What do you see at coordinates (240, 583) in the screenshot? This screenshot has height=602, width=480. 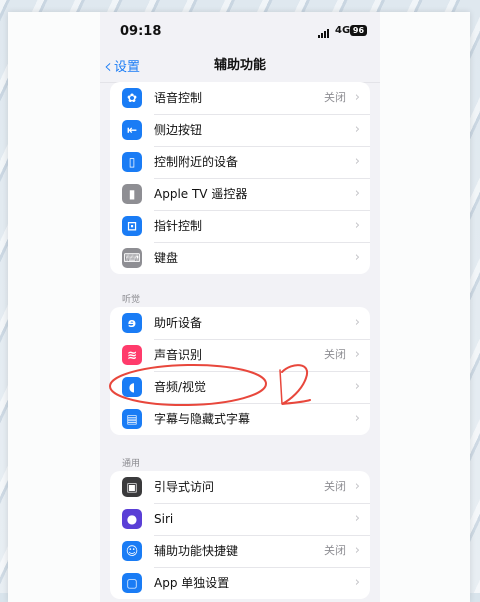 I see `settings-row: ▢ App 单独设置 ›` at bounding box center [240, 583].